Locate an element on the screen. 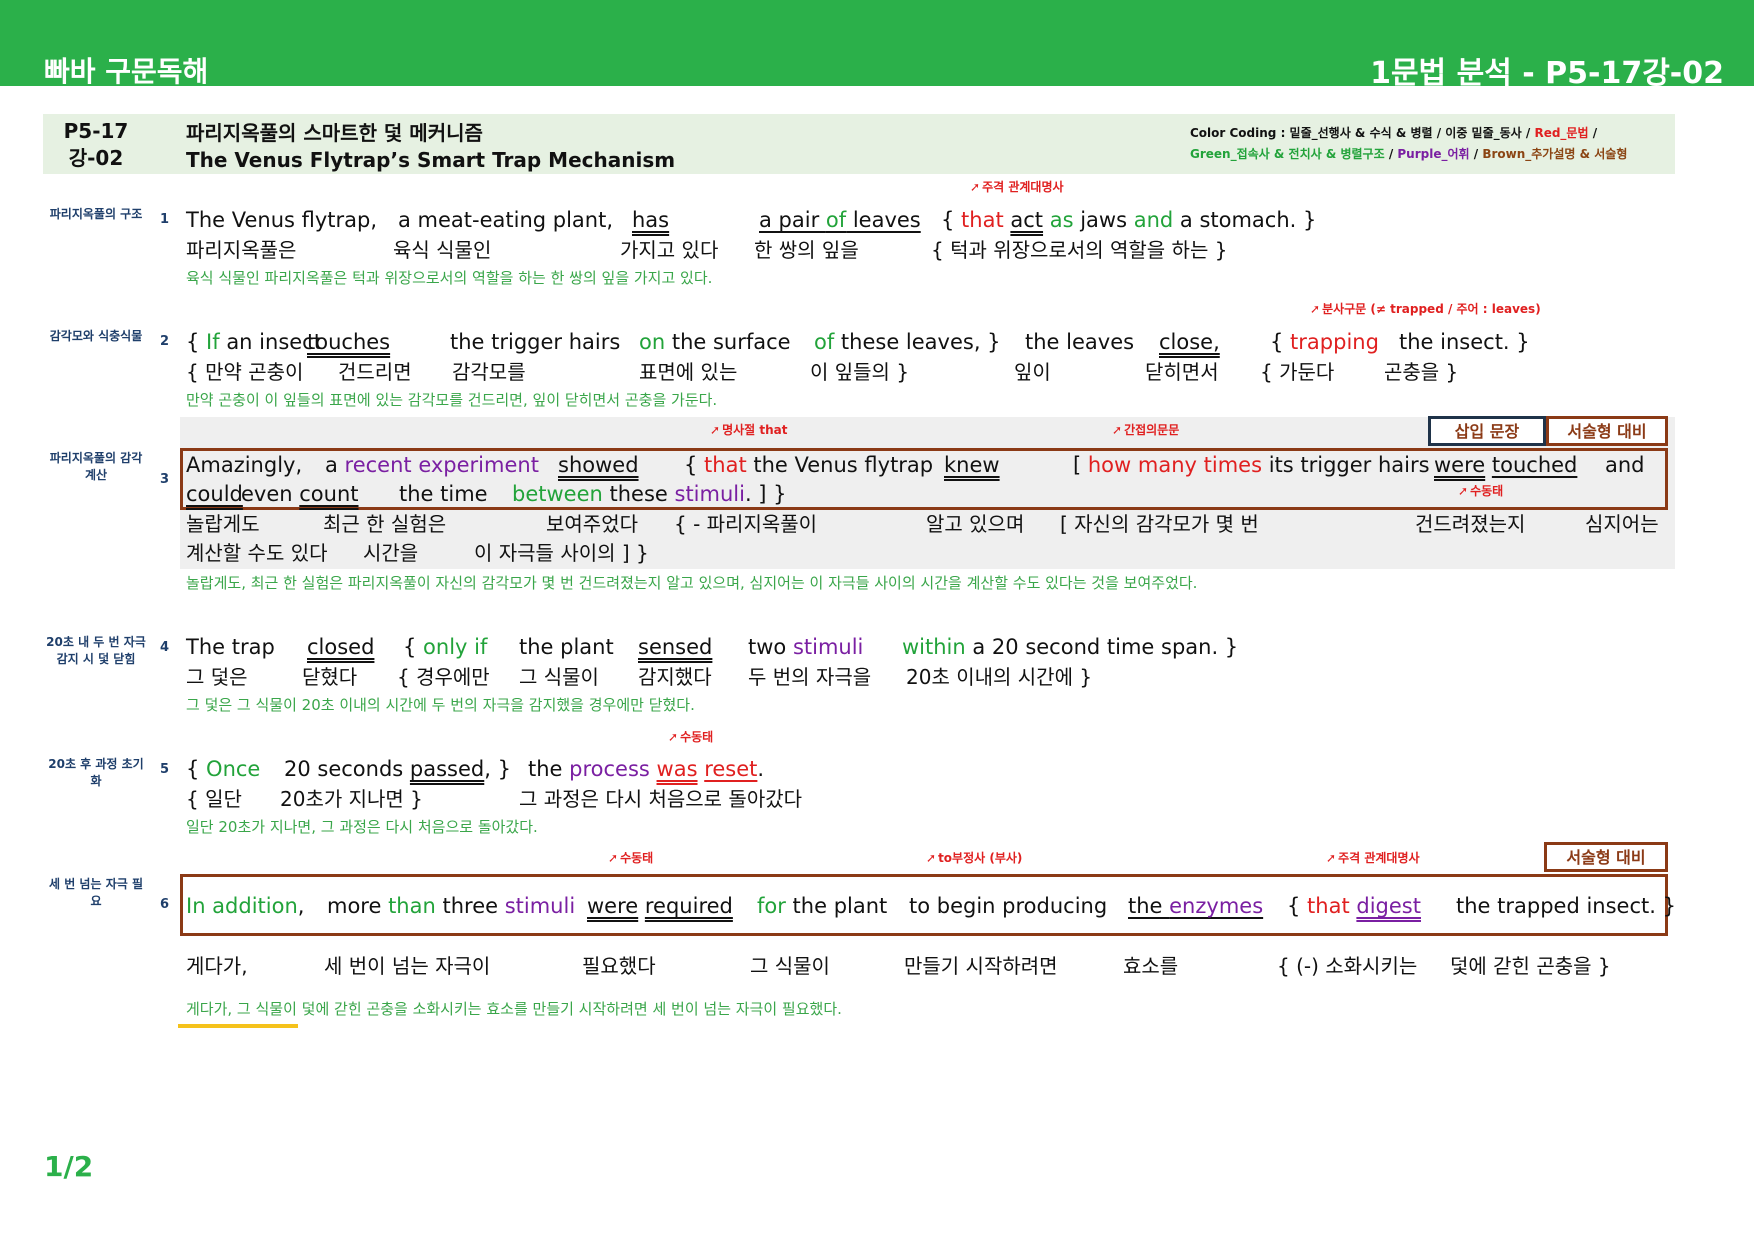  en-chunk: closed is located at coordinates (341, 647).